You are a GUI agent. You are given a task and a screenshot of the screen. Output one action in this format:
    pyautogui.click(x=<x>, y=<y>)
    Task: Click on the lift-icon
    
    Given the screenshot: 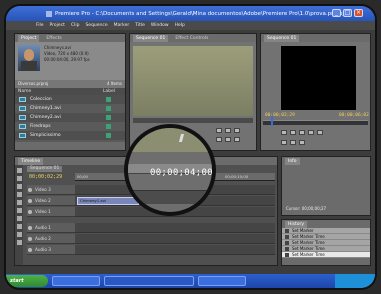 What is the action you would take?
    pyautogui.click(x=284, y=142)
    